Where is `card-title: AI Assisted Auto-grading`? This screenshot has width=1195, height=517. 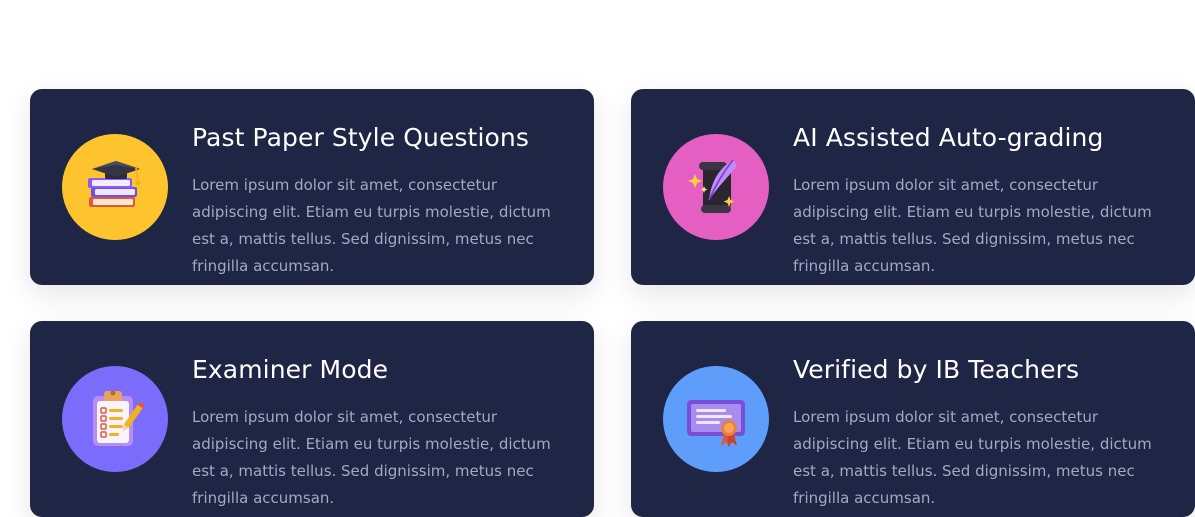
card-title: AI Assisted Auto-grading is located at coordinates (948, 137).